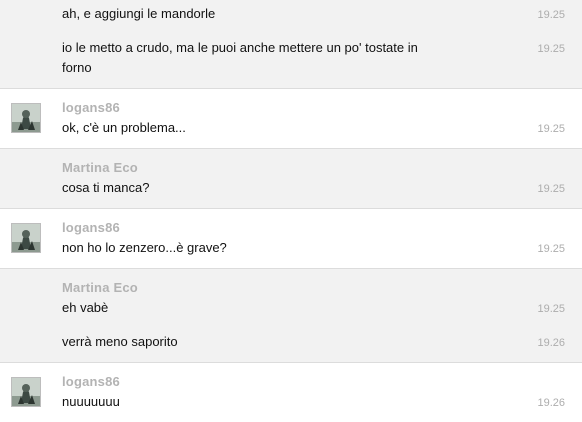 The width and height of the screenshot is (582, 422). Describe the element at coordinates (291, 119) in the screenshot. I see `message-group: logans86 ok, c'è un problema... 19.25` at that location.